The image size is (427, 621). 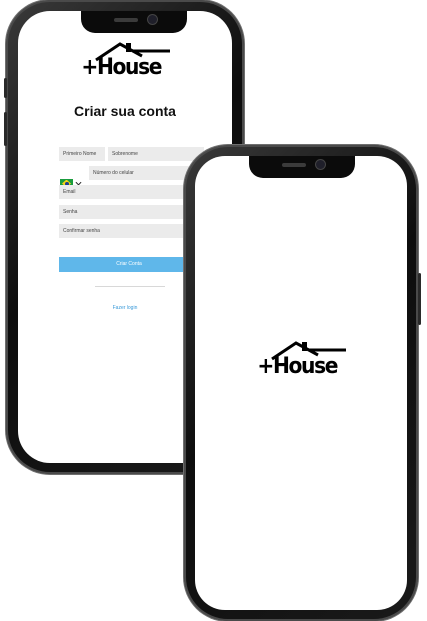 What do you see at coordinates (130, 286) in the screenshot?
I see `divider` at bounding box center [130, 286].